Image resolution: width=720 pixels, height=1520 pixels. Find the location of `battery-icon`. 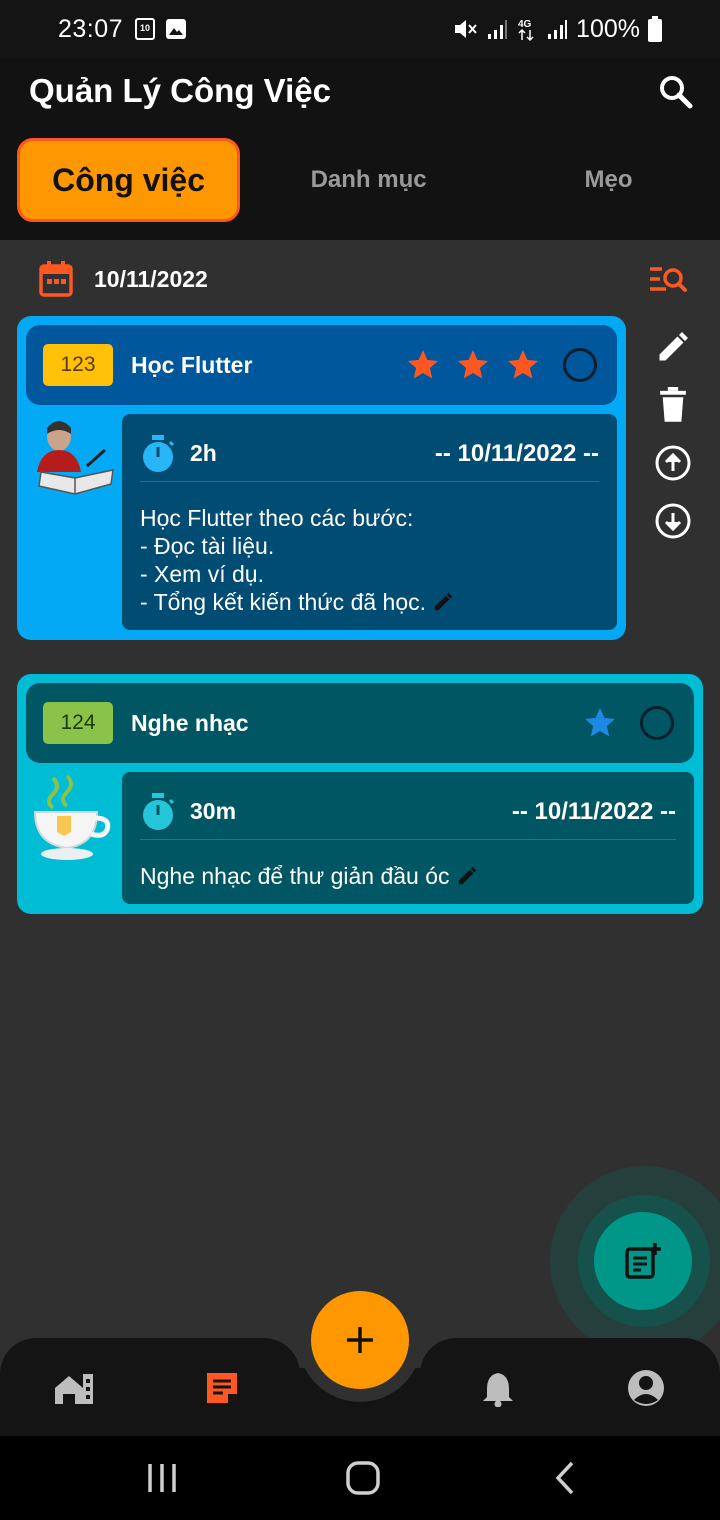

battery-icon is located at coordinates (655, 29).